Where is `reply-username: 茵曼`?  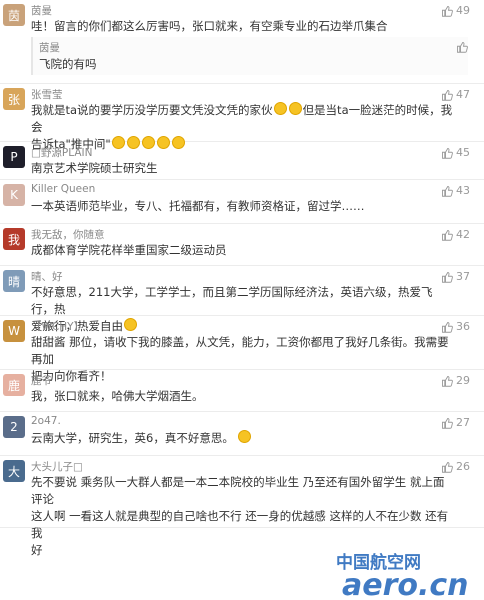
reply-username: 茵曼 is located at coordinates (49, 47).